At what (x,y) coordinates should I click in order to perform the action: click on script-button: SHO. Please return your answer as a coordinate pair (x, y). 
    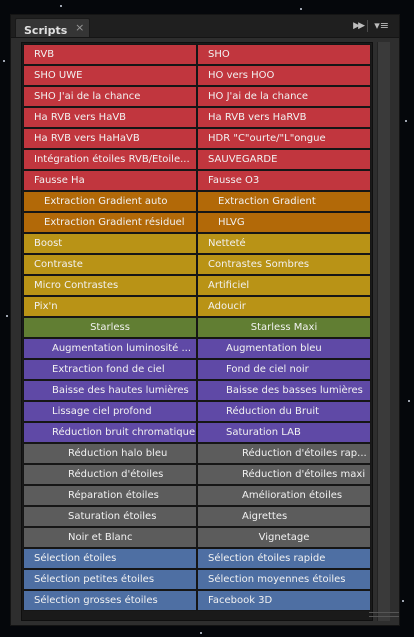
    Looking at the image, I should click on (284, 54).